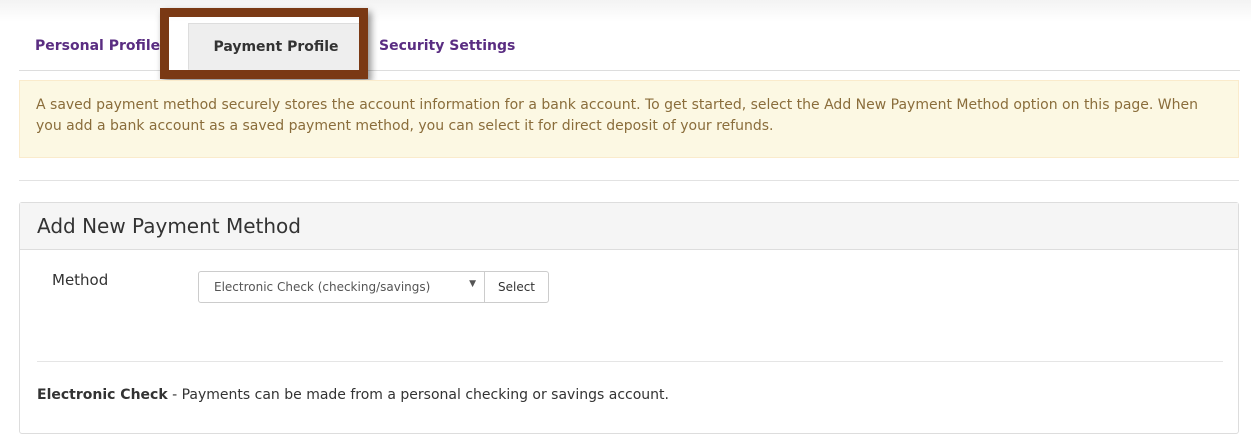 The width and height of the screenshot is (1251, 445). What do you see at coordinates (472, 284) in the screenshot?
I see `caret-down-icon: ▼` at bounding box center [472, 284].